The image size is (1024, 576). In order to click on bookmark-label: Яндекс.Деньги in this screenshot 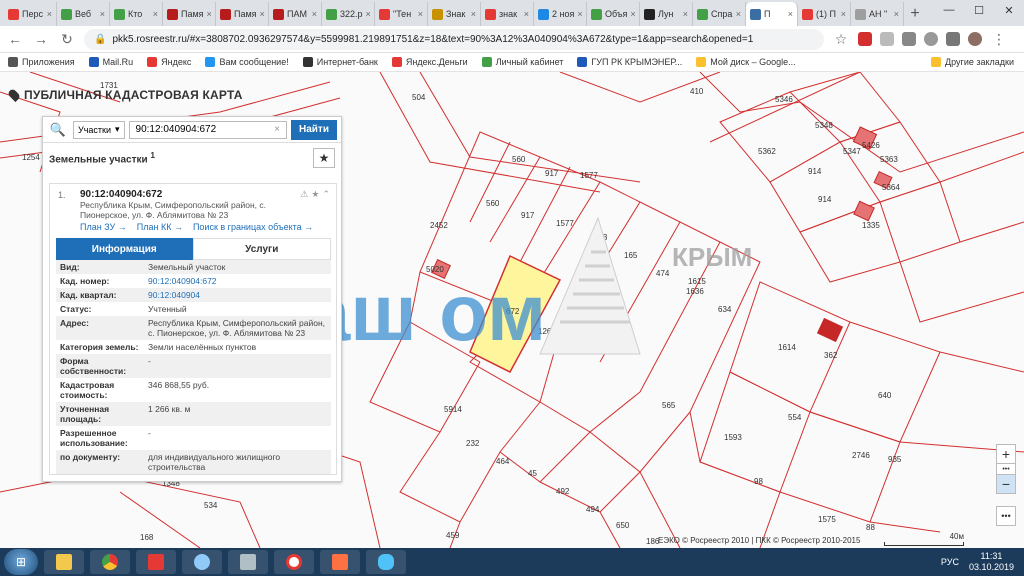, I will do `click(436, 62)`.